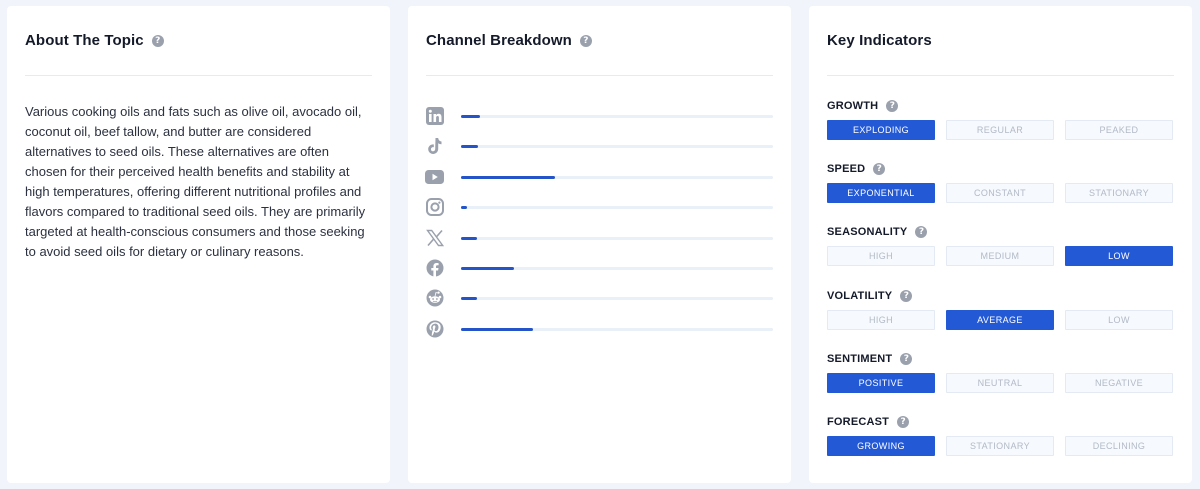 Image resolution: width=1200 pixels, height=489 pixels. I want to click on indicator-option-positive: POSITIVE, so click(881, 382).